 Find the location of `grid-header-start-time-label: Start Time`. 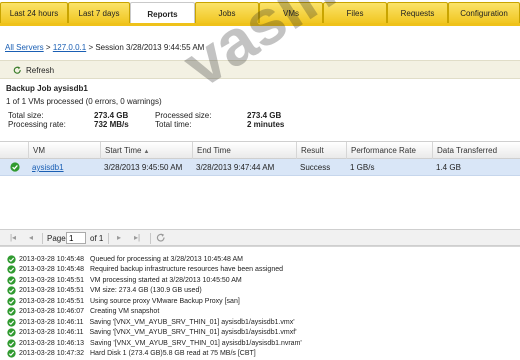

grid-header-start-time-label: Start Time is located at coordinates (123, 150).